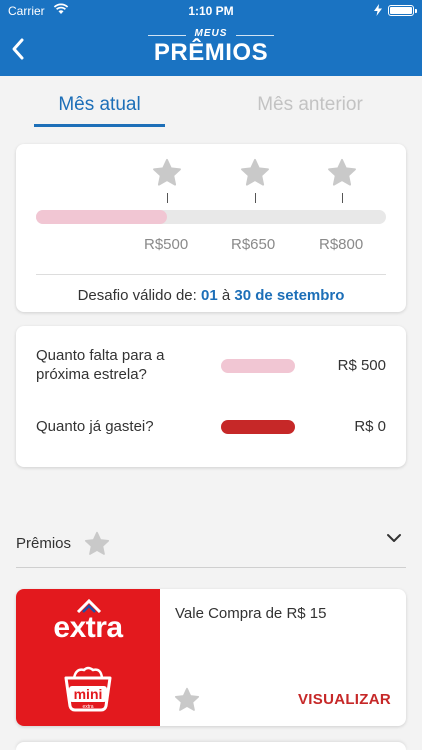  I want to click on view-prize-button: VISUALIZAR, so click(344, 699).